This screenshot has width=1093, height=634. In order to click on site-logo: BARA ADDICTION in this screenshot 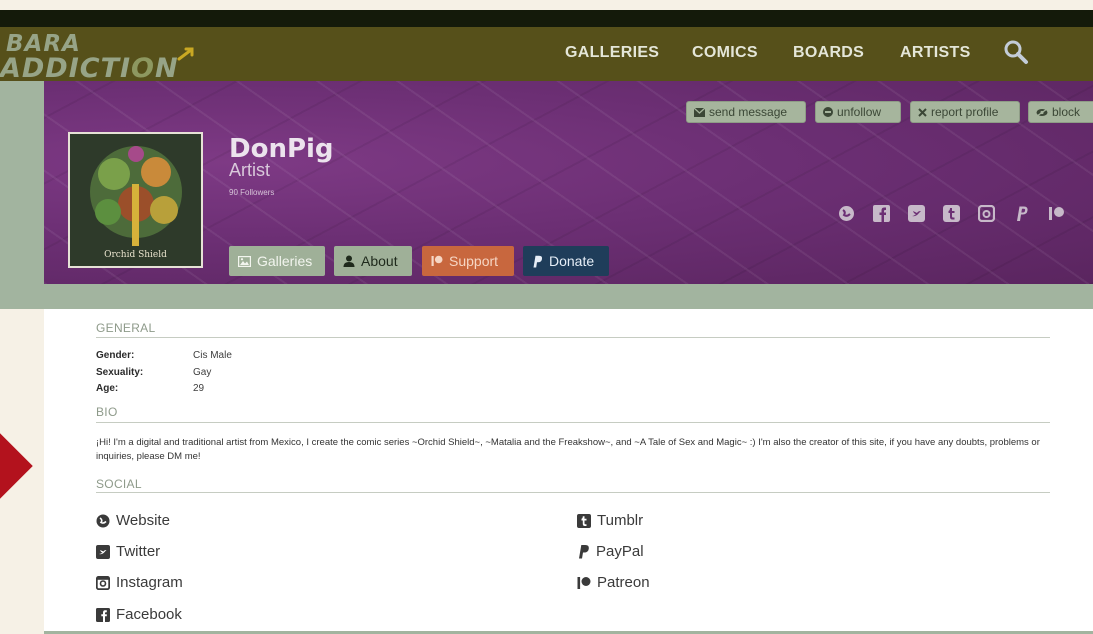, I will do `click(108, 56)`.